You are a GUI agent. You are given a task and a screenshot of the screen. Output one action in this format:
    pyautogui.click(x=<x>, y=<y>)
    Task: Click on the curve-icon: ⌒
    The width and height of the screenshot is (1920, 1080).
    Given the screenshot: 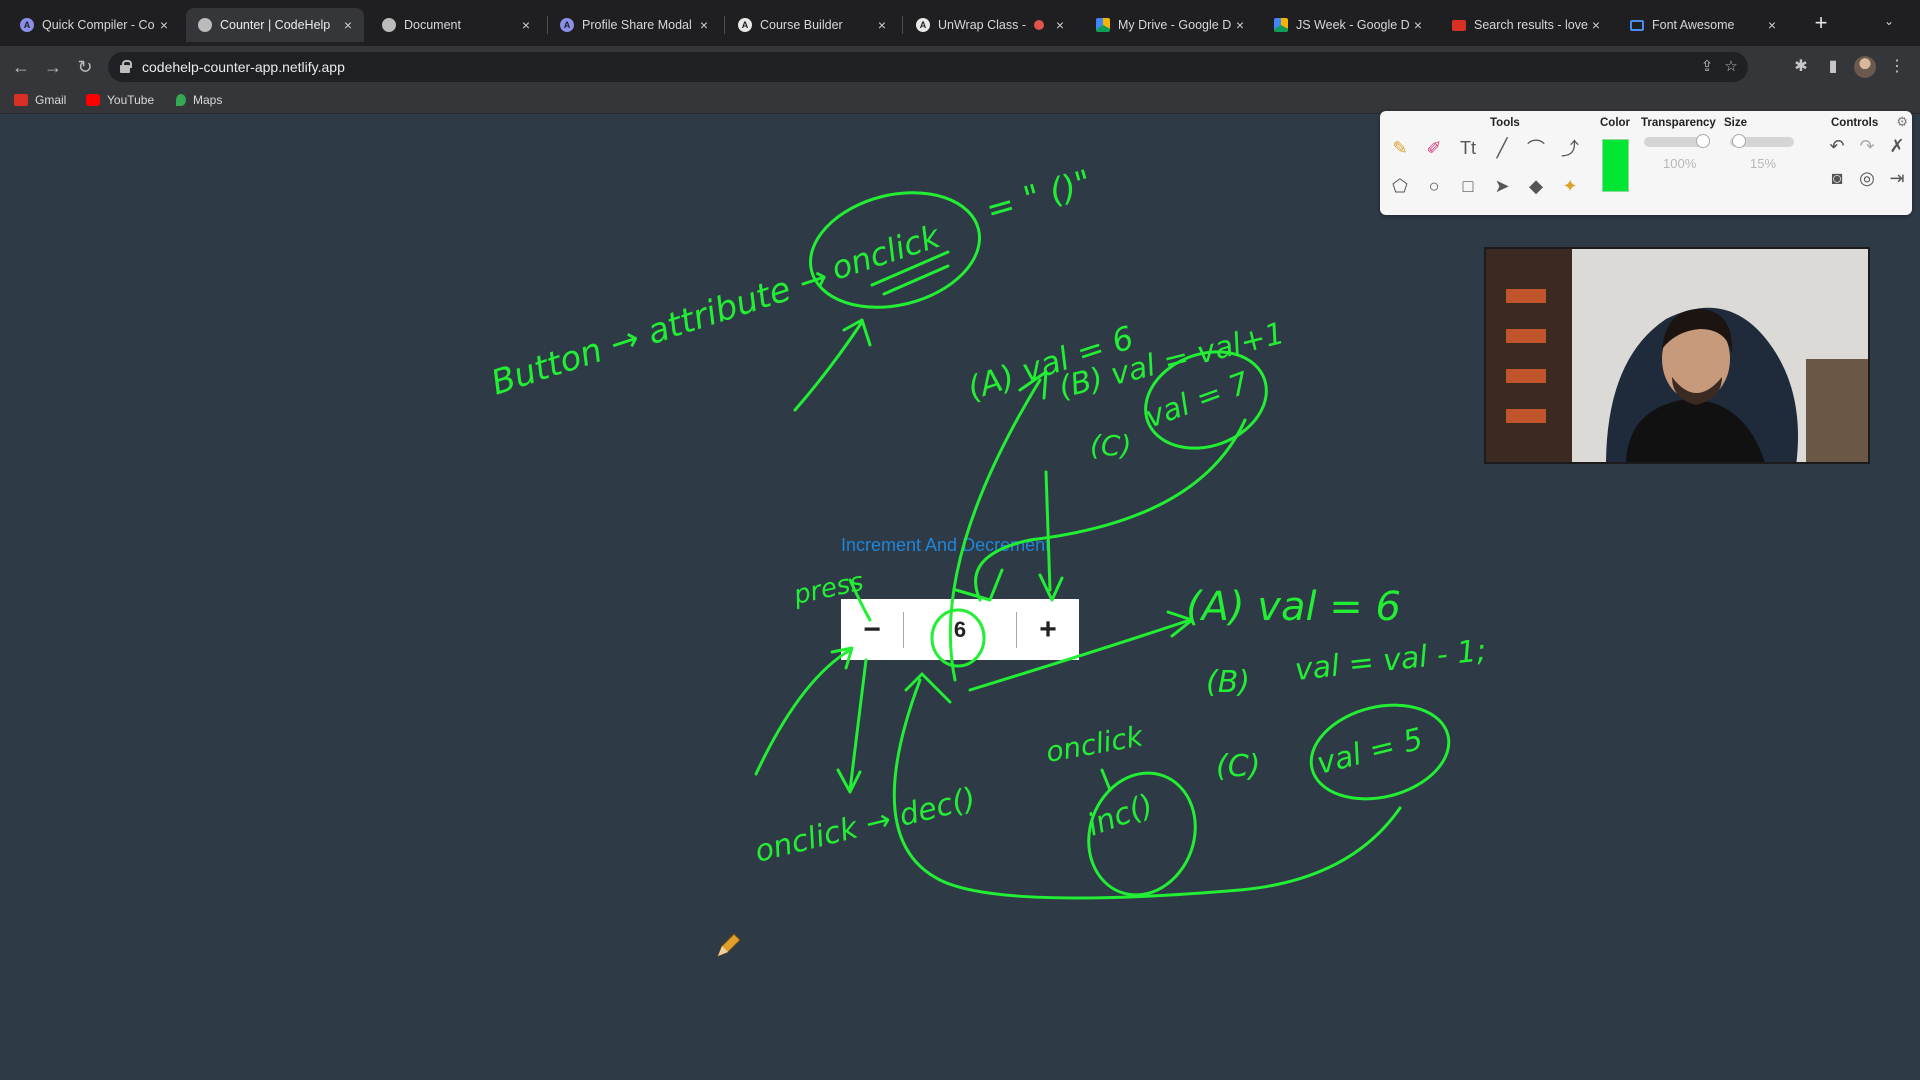 What is the action you would take?
    pyautogui.click(x=1536, y=148)
    